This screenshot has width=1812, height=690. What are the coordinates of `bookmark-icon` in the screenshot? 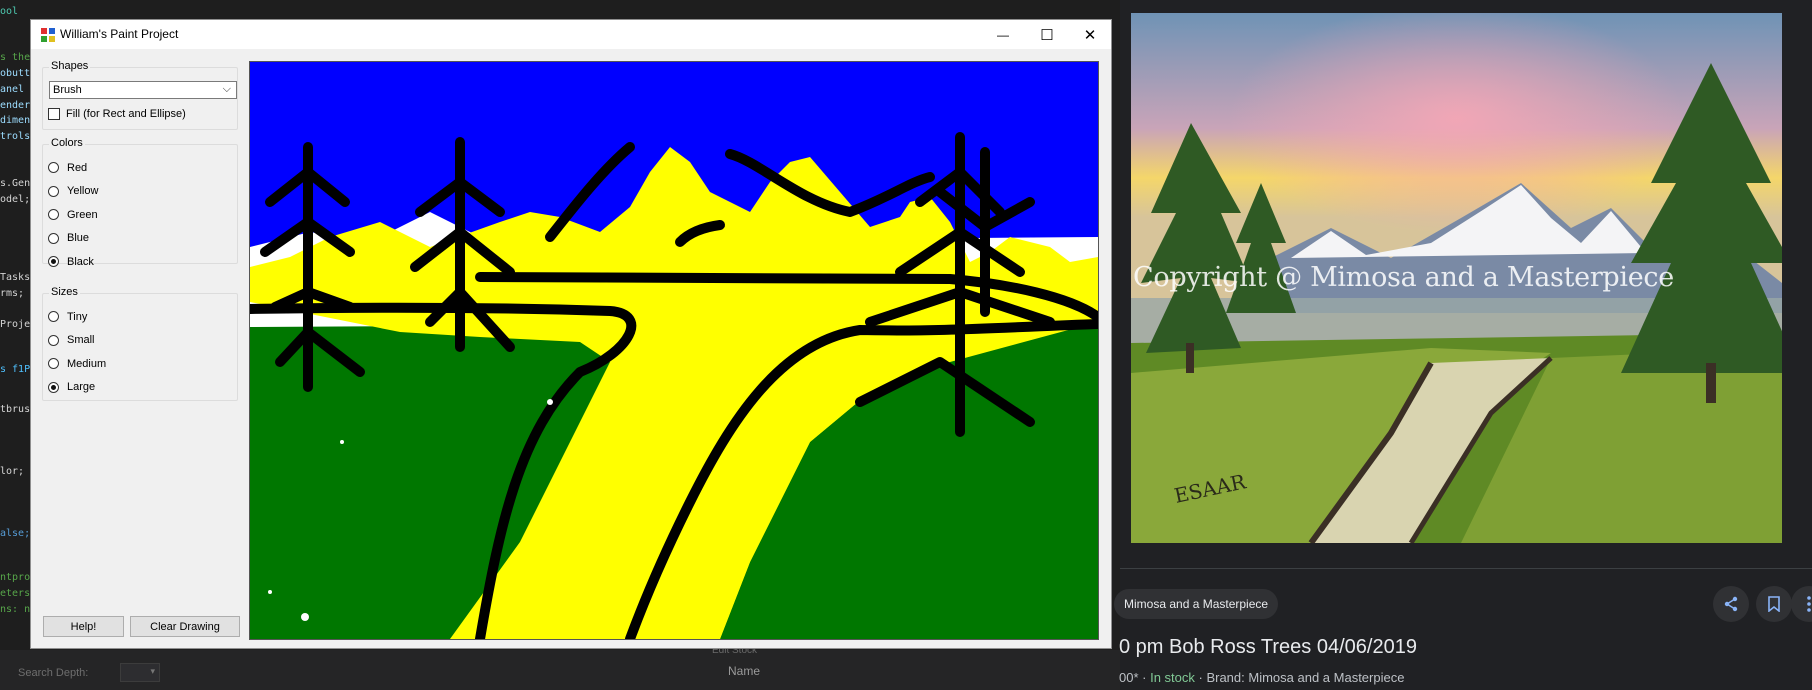 It's located at (1774, 604).